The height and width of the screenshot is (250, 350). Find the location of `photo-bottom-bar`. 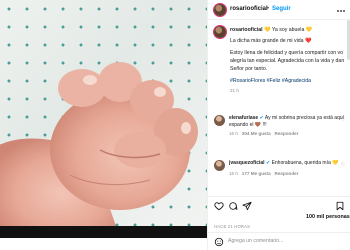

photo-bottom-bar is located at coordinates (103, 232).